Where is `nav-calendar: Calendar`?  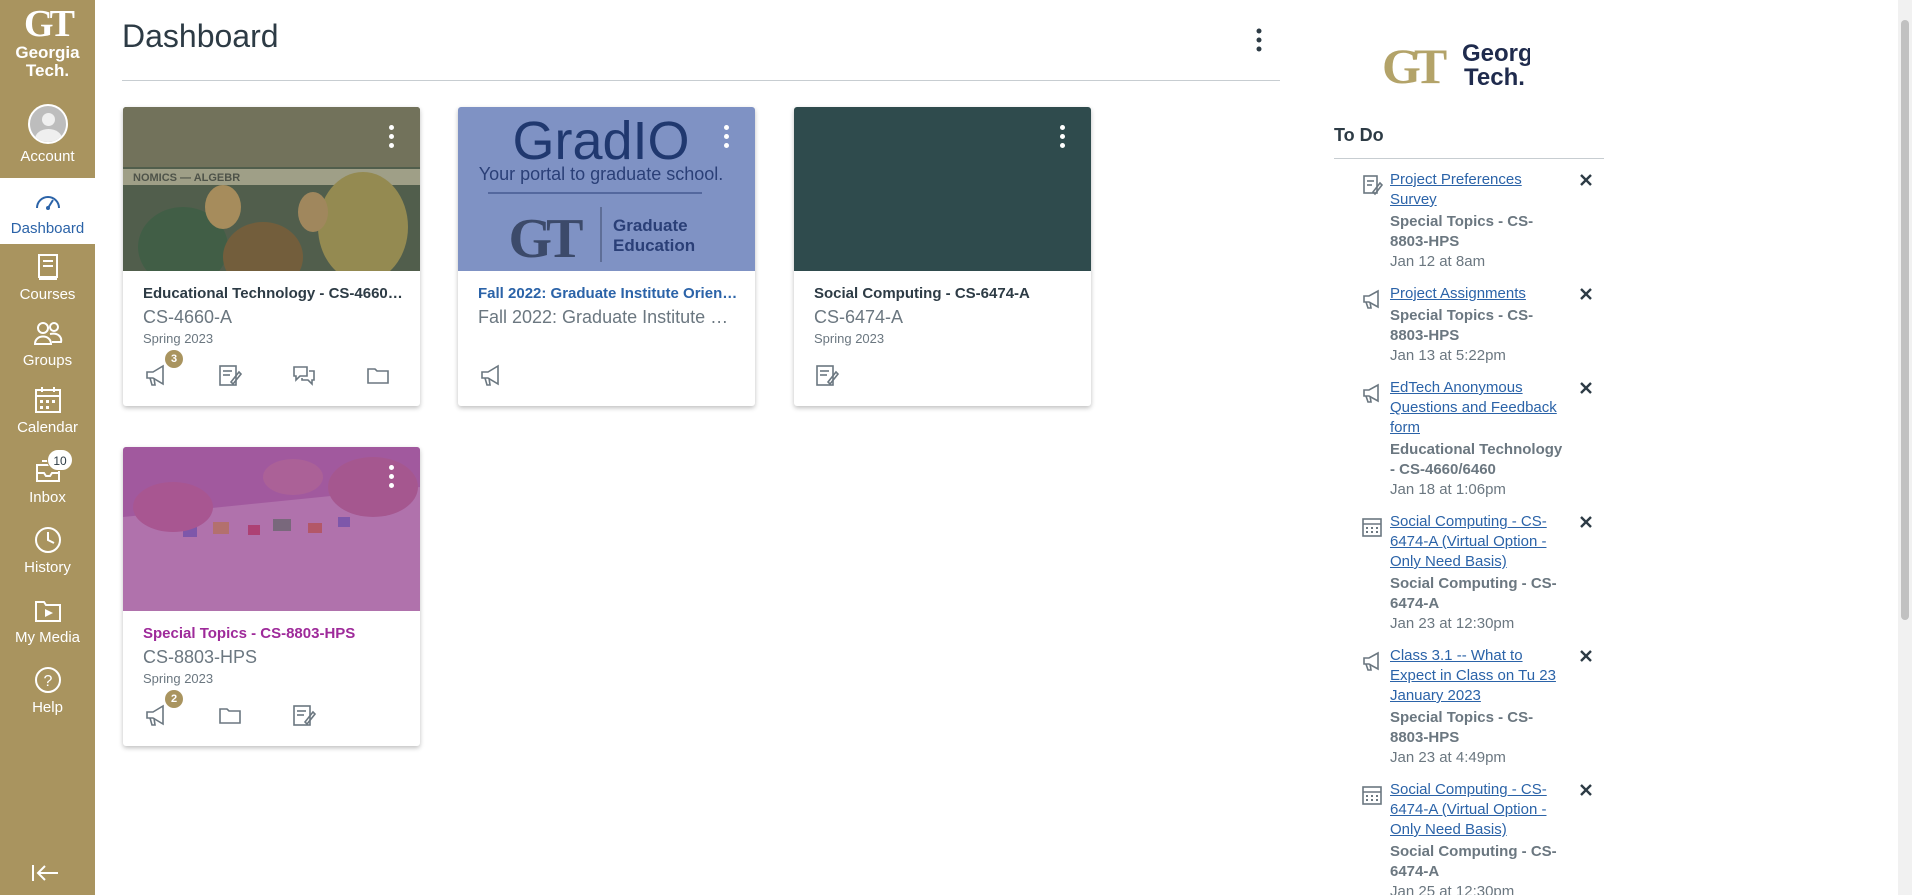 nav-calendar: Calendar is located at coordinates (47, 410).